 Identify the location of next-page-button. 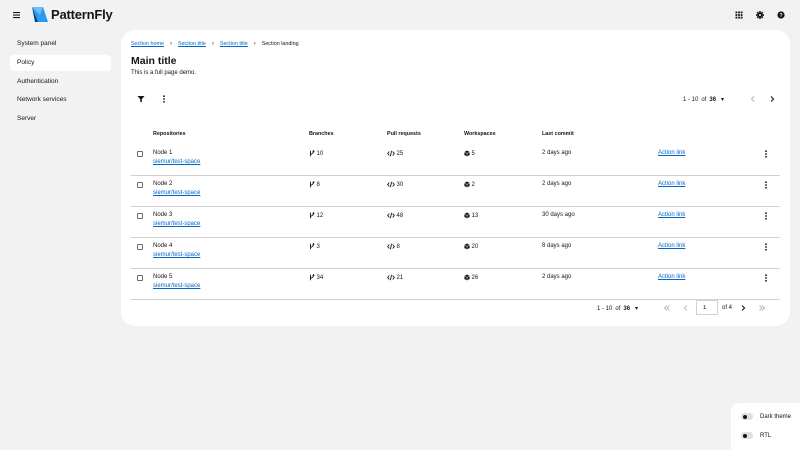
(743, 308).